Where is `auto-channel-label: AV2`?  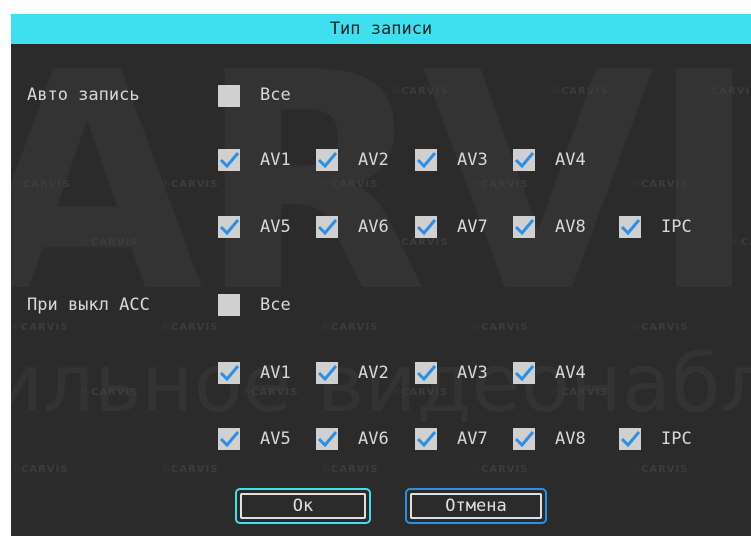
auto-channel-label: AV2 is located at coordinates (373, 160).